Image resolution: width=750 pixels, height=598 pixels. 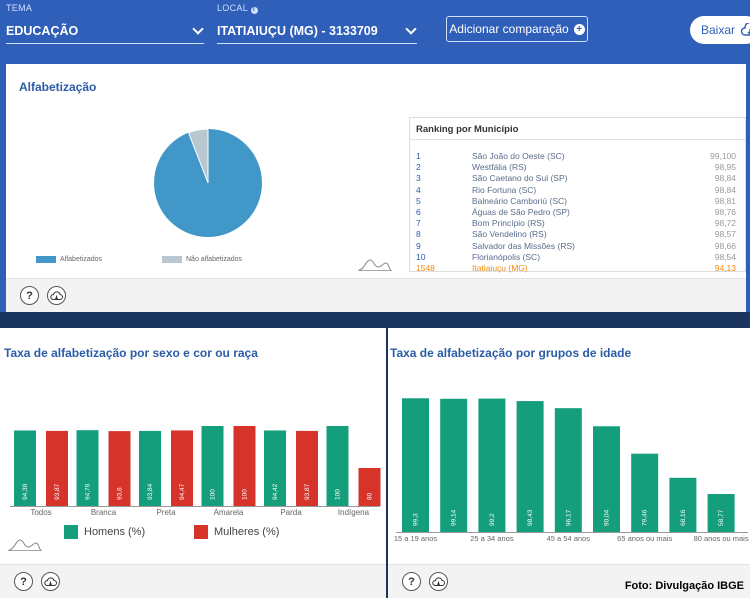 I want to click on local-select: ITATIAIUÇU (MG) - 3133709, so click(x=317, y=31).